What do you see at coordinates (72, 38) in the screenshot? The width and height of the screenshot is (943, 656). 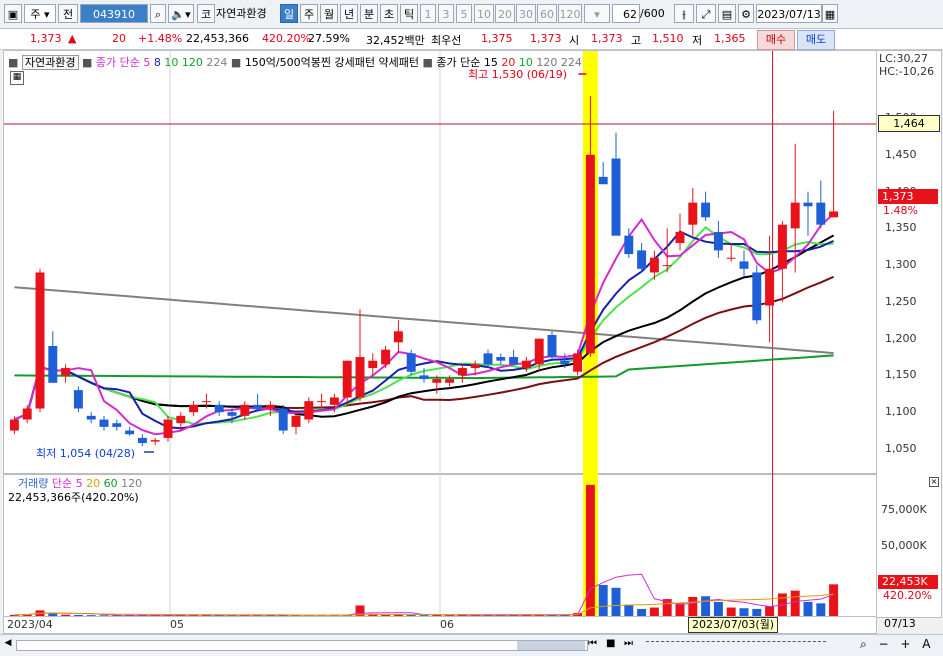 I see `up-arrow-icon: ▲` at bounding box center [72, 38].